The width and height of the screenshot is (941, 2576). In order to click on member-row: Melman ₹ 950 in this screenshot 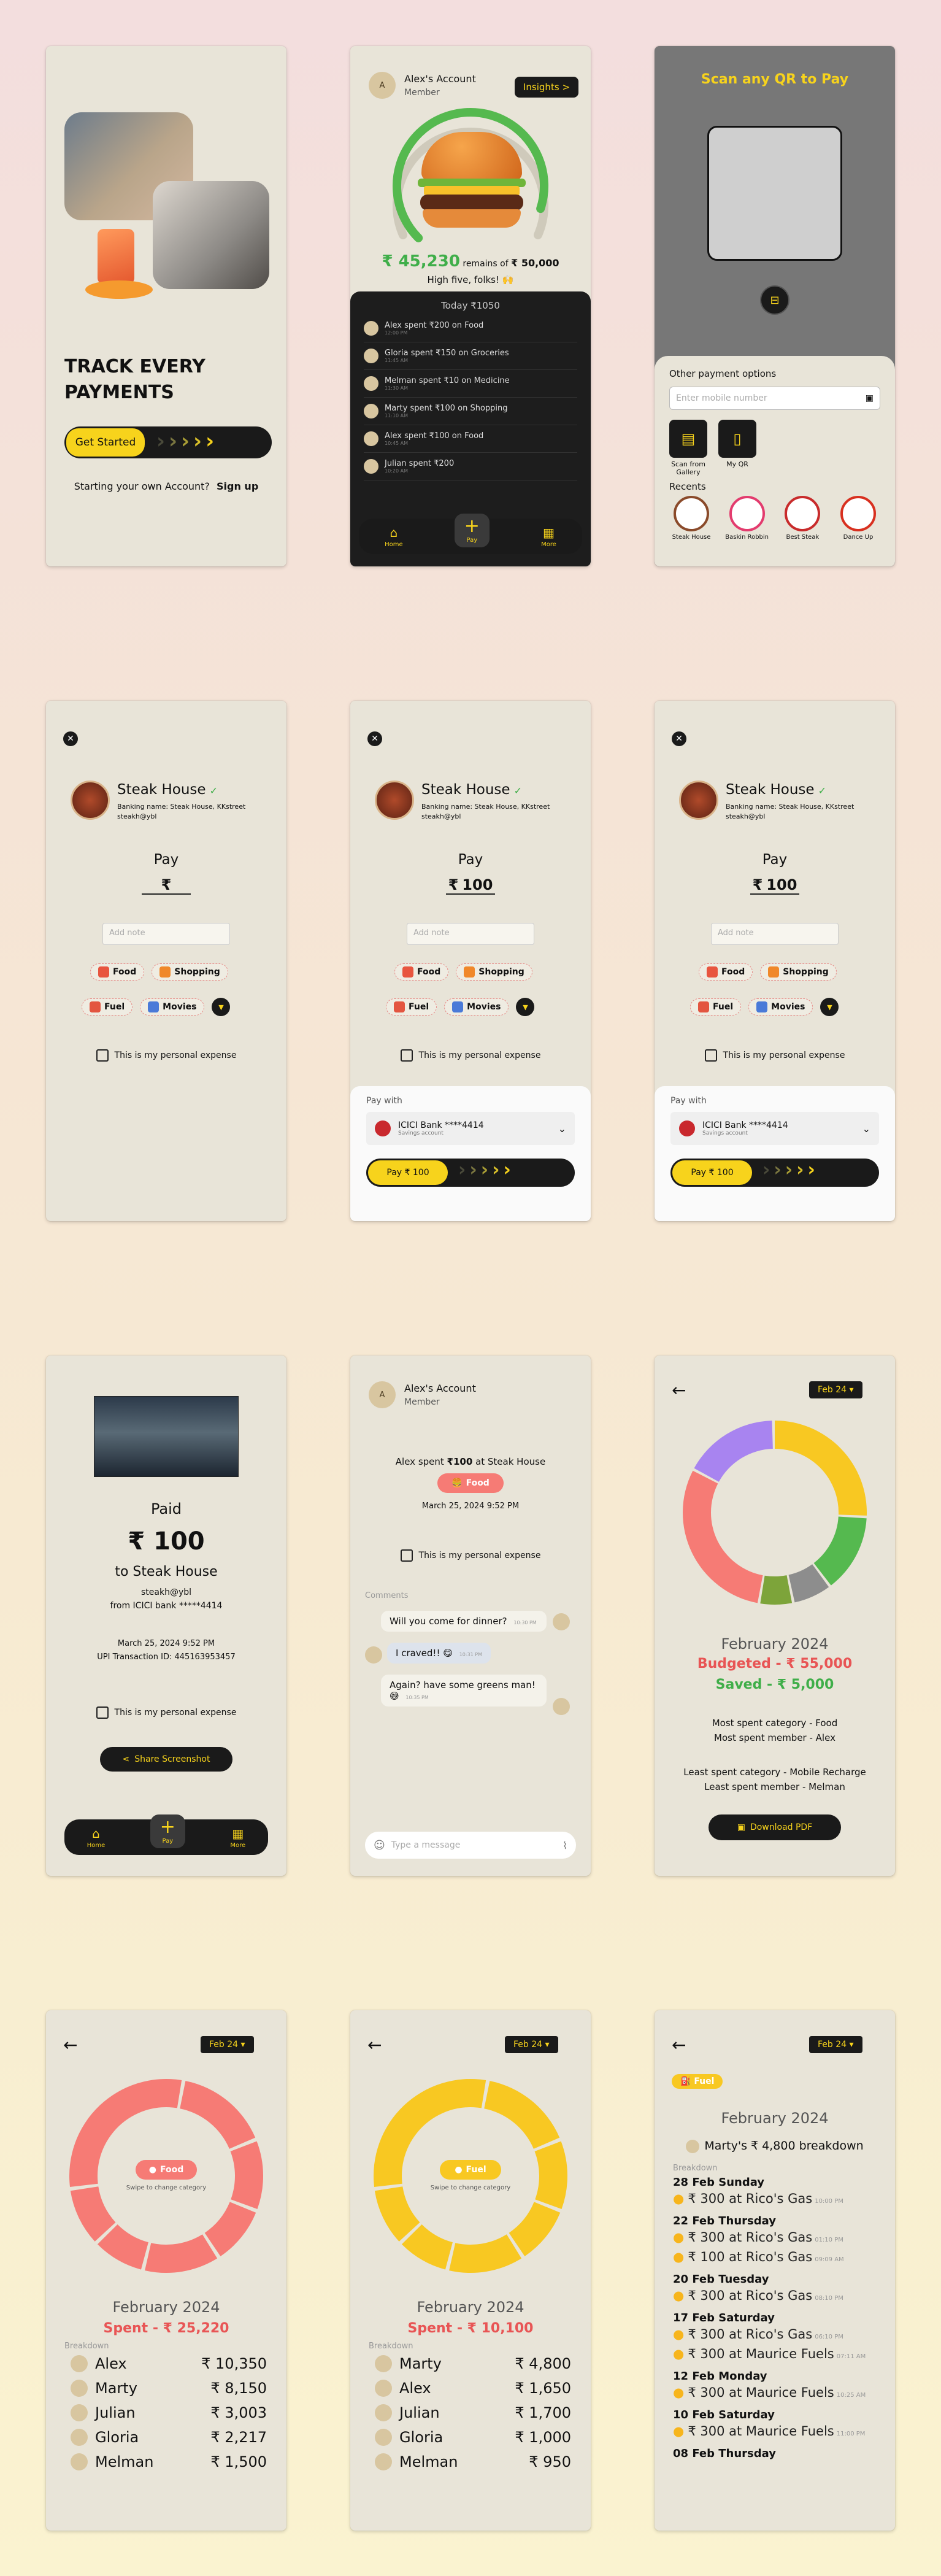, I will do `click(473, 2462)`.